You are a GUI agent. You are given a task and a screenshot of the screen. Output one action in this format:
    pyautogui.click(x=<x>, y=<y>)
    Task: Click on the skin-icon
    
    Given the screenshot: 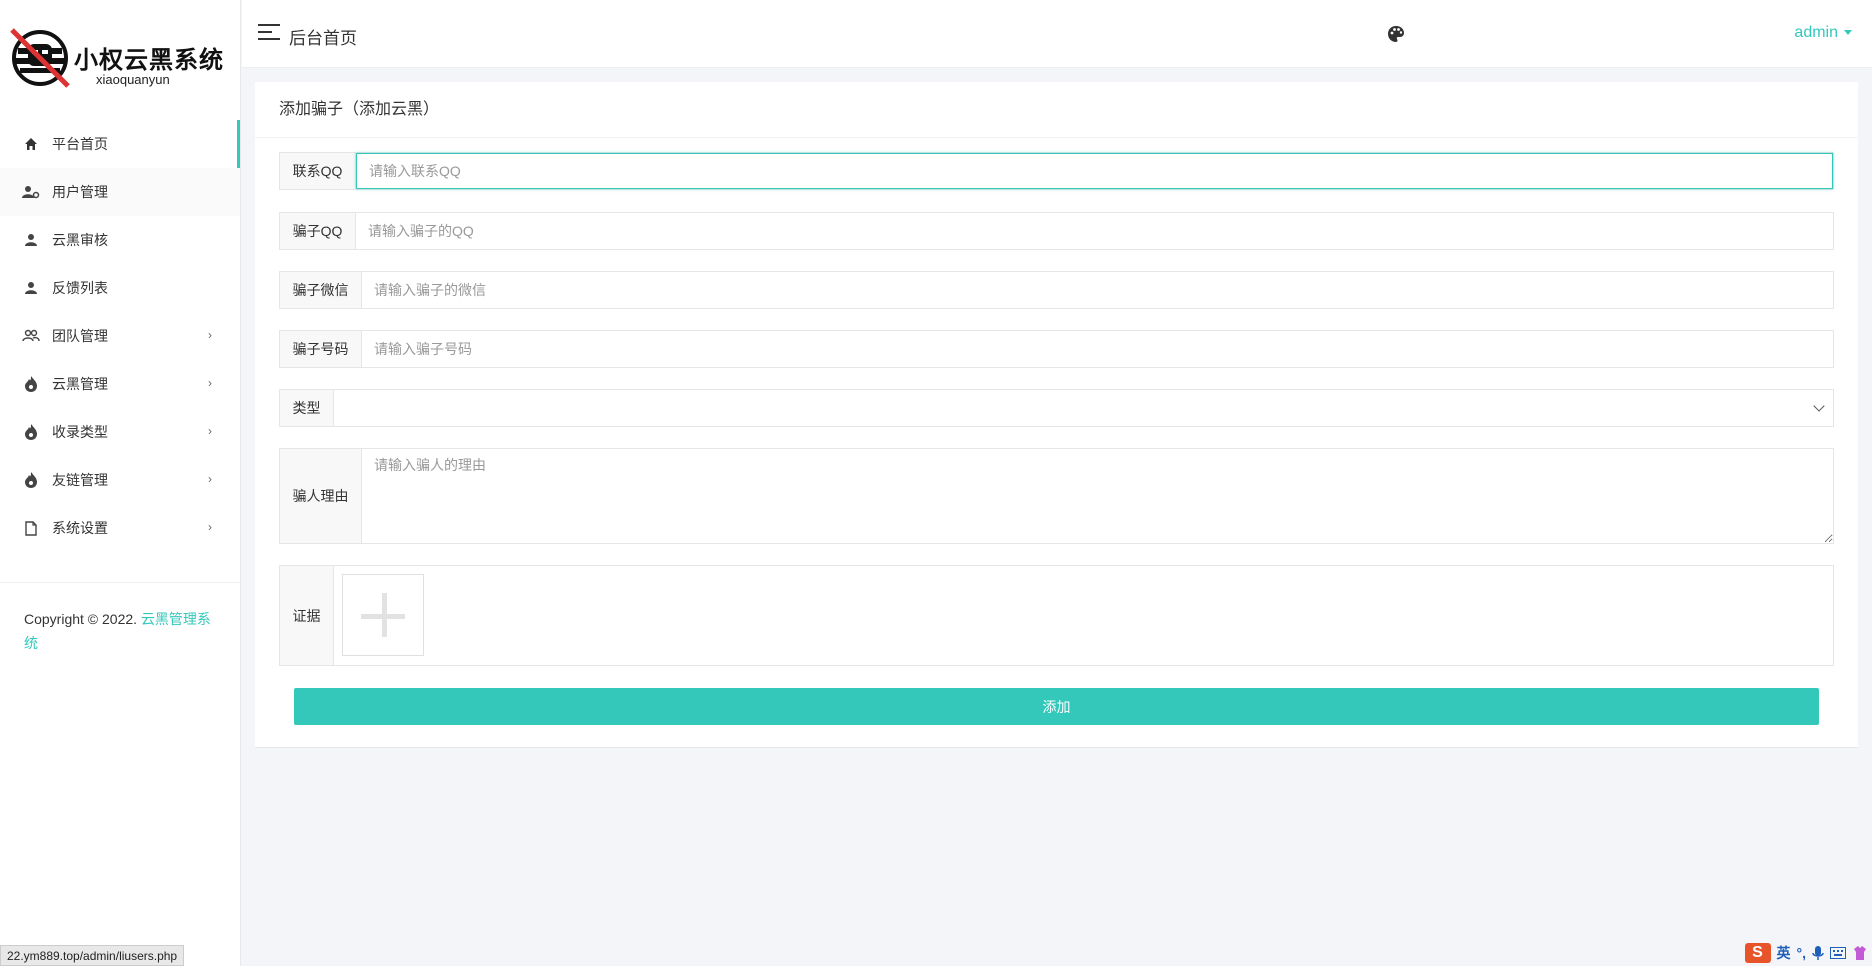 What is the action you would take?
    pyautogui.click(x=1860, y=953)
    